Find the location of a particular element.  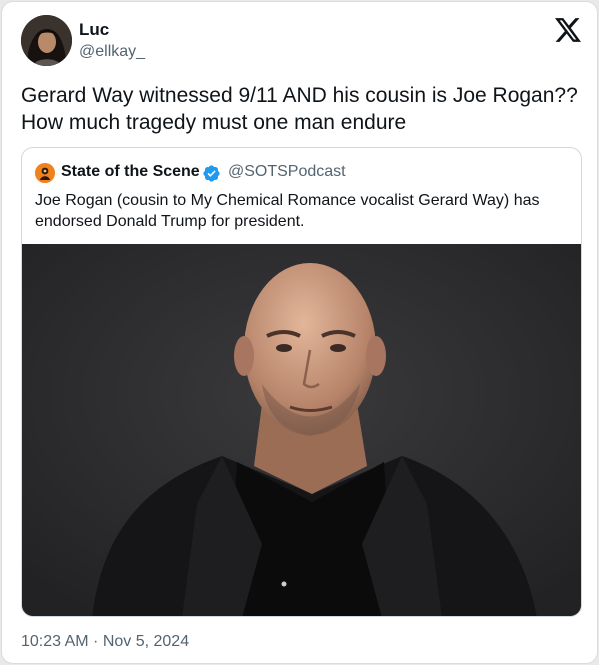

quoted-author-handle: @SOTSPodcast is located at coordinates (287, 172).